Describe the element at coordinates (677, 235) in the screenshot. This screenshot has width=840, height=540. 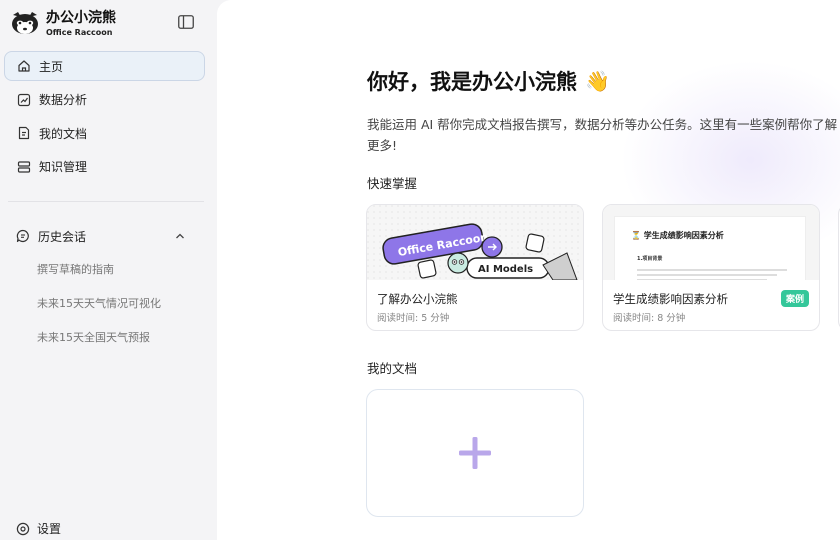
I see `preview-heading: ⏳ 学生成绩影响因素分析` at that location.